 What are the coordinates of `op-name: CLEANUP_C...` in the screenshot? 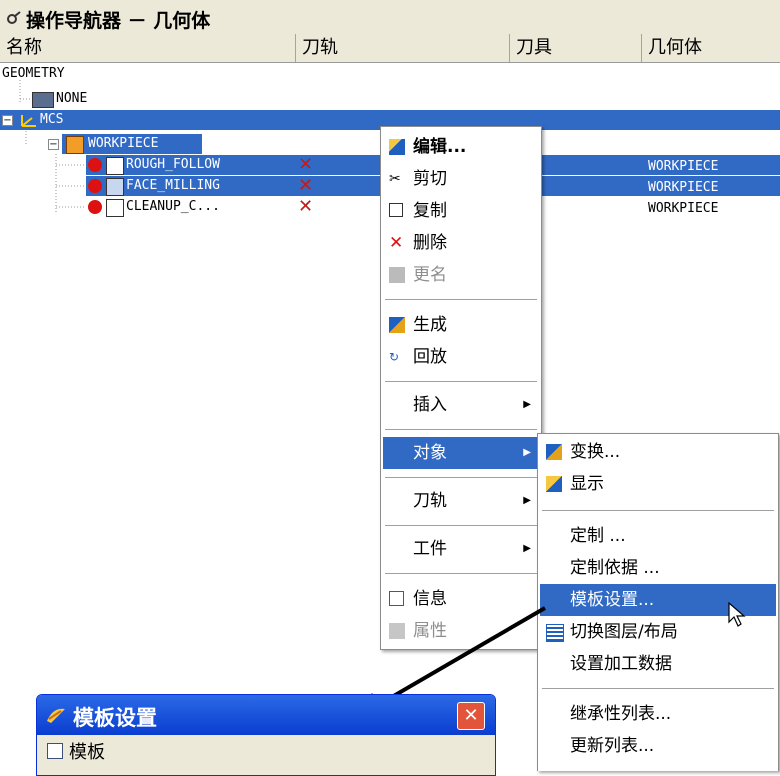 It's located at (173, 206).